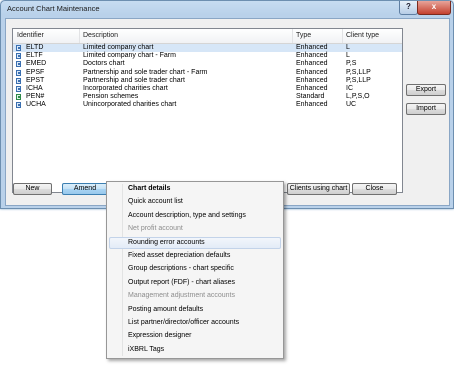 This screenshot has width=454, height=365. I want to click on description-cell: Unincorporated charities chart, so click(130, 105).